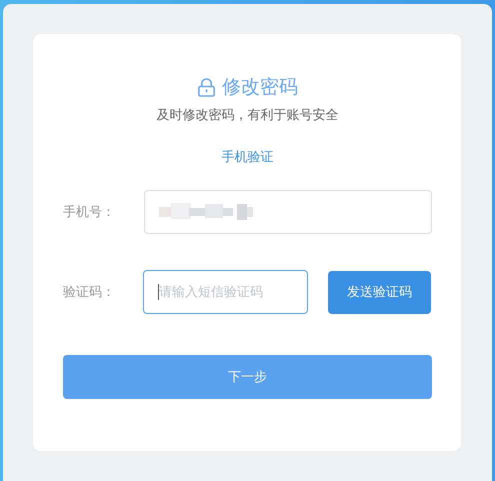 The image size is (495, 481). I want to click on subtitle: 及时修改密码，有利于账号安全, so click(248, 115).